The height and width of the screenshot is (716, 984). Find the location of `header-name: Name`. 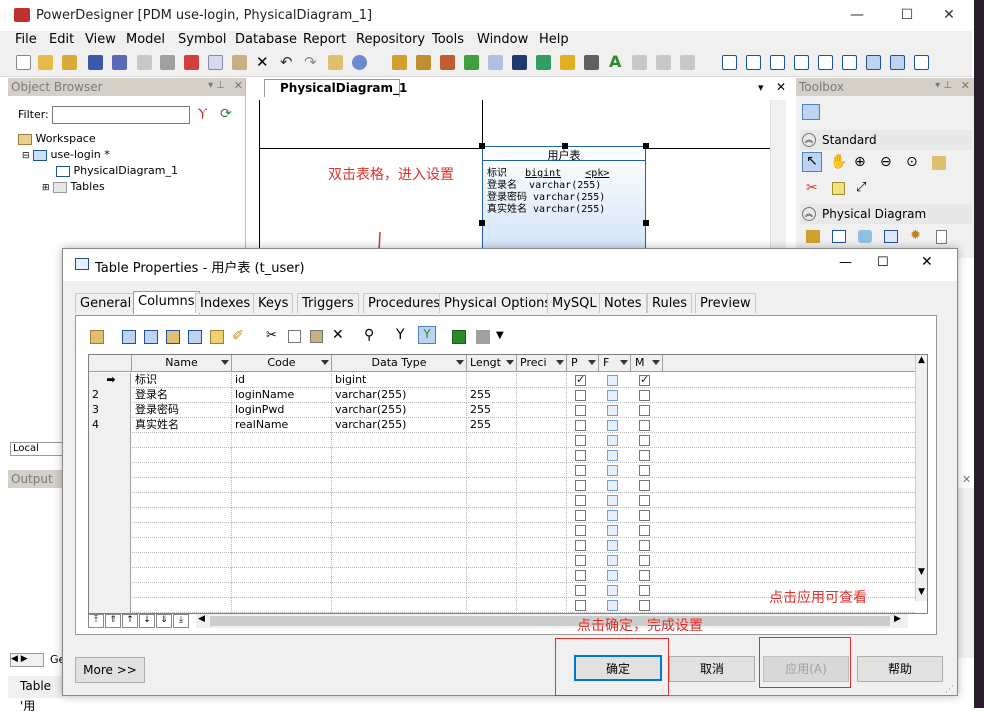

header-name: Name is located at coordinates (182, 363).